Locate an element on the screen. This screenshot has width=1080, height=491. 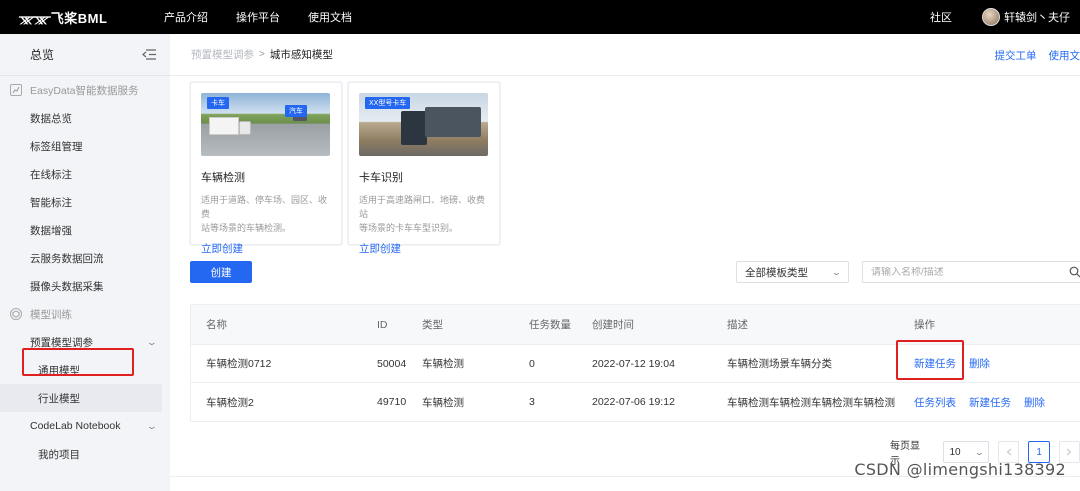
column-header-task-count: 任务数量 is located at coordinates (550, 325).